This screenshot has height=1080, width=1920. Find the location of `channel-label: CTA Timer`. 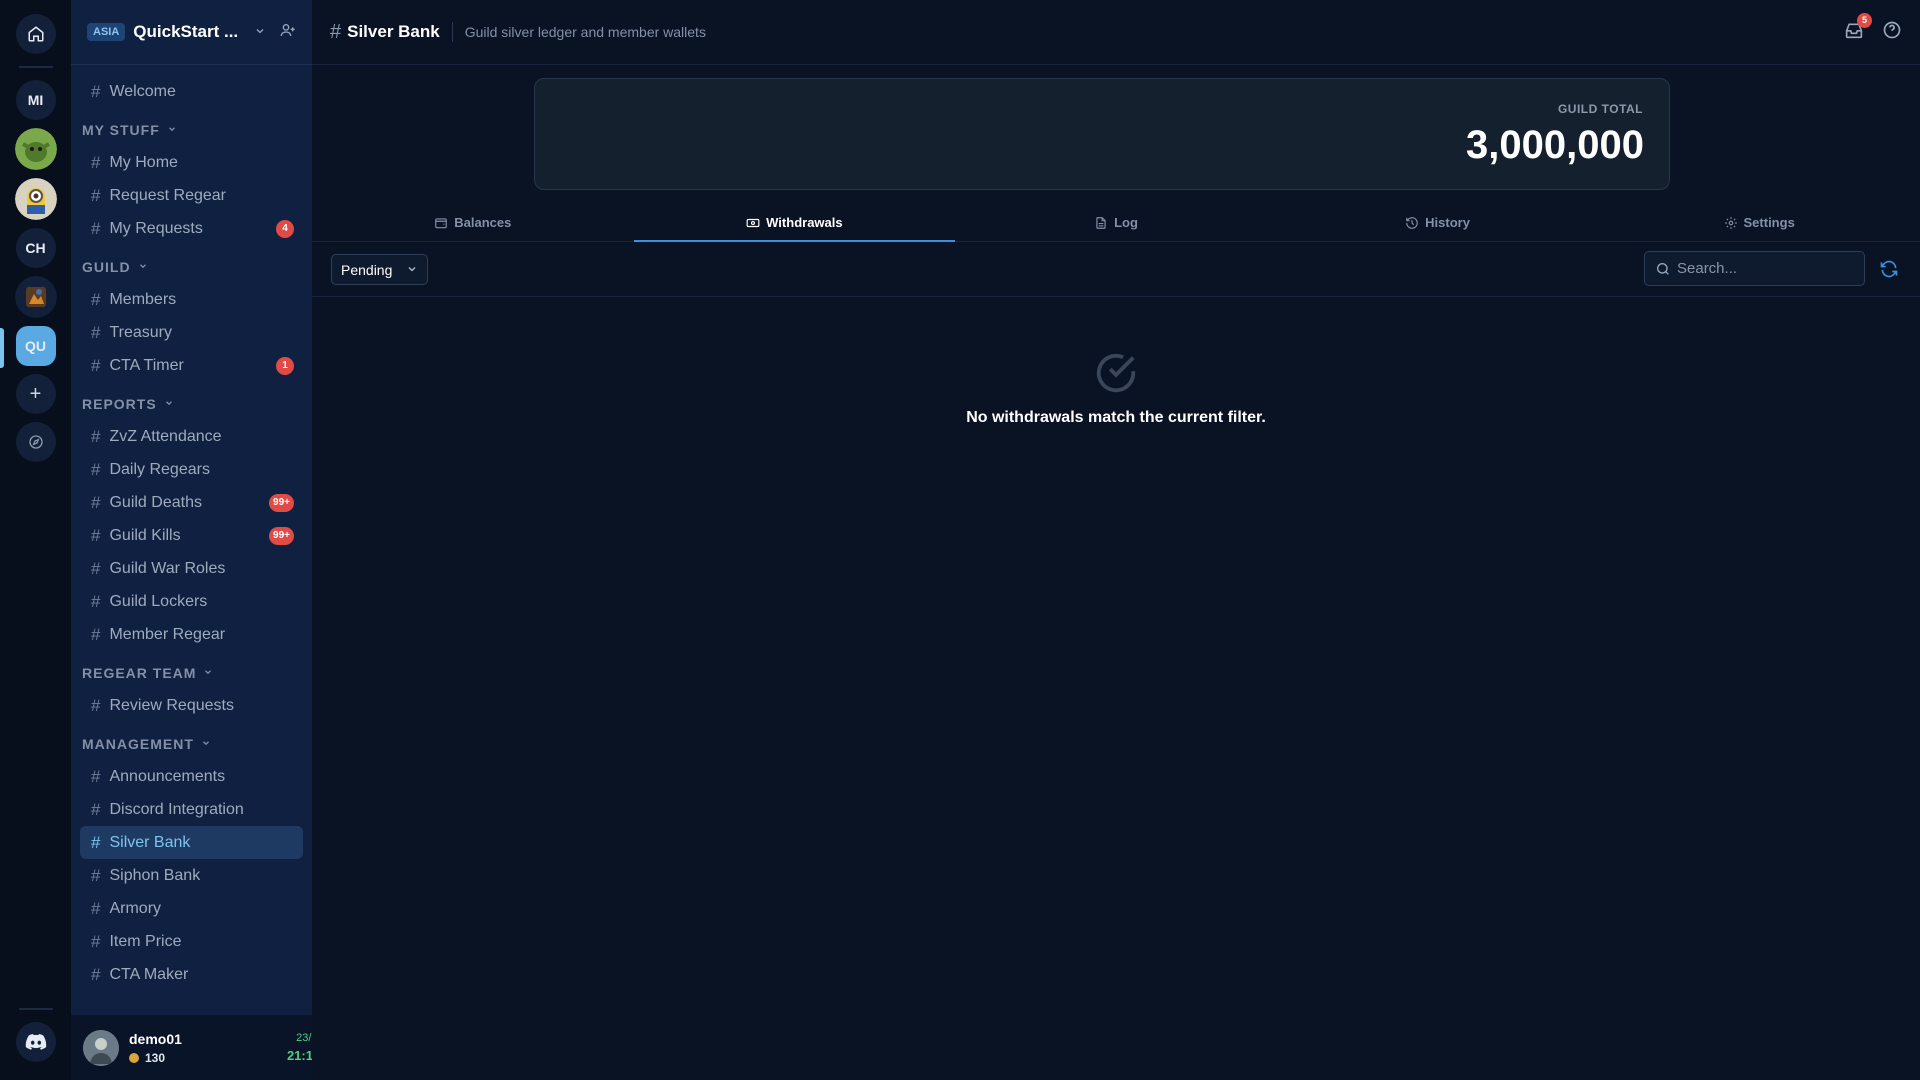

channel-label: CTA Timer is located at coordinates (146, 365).